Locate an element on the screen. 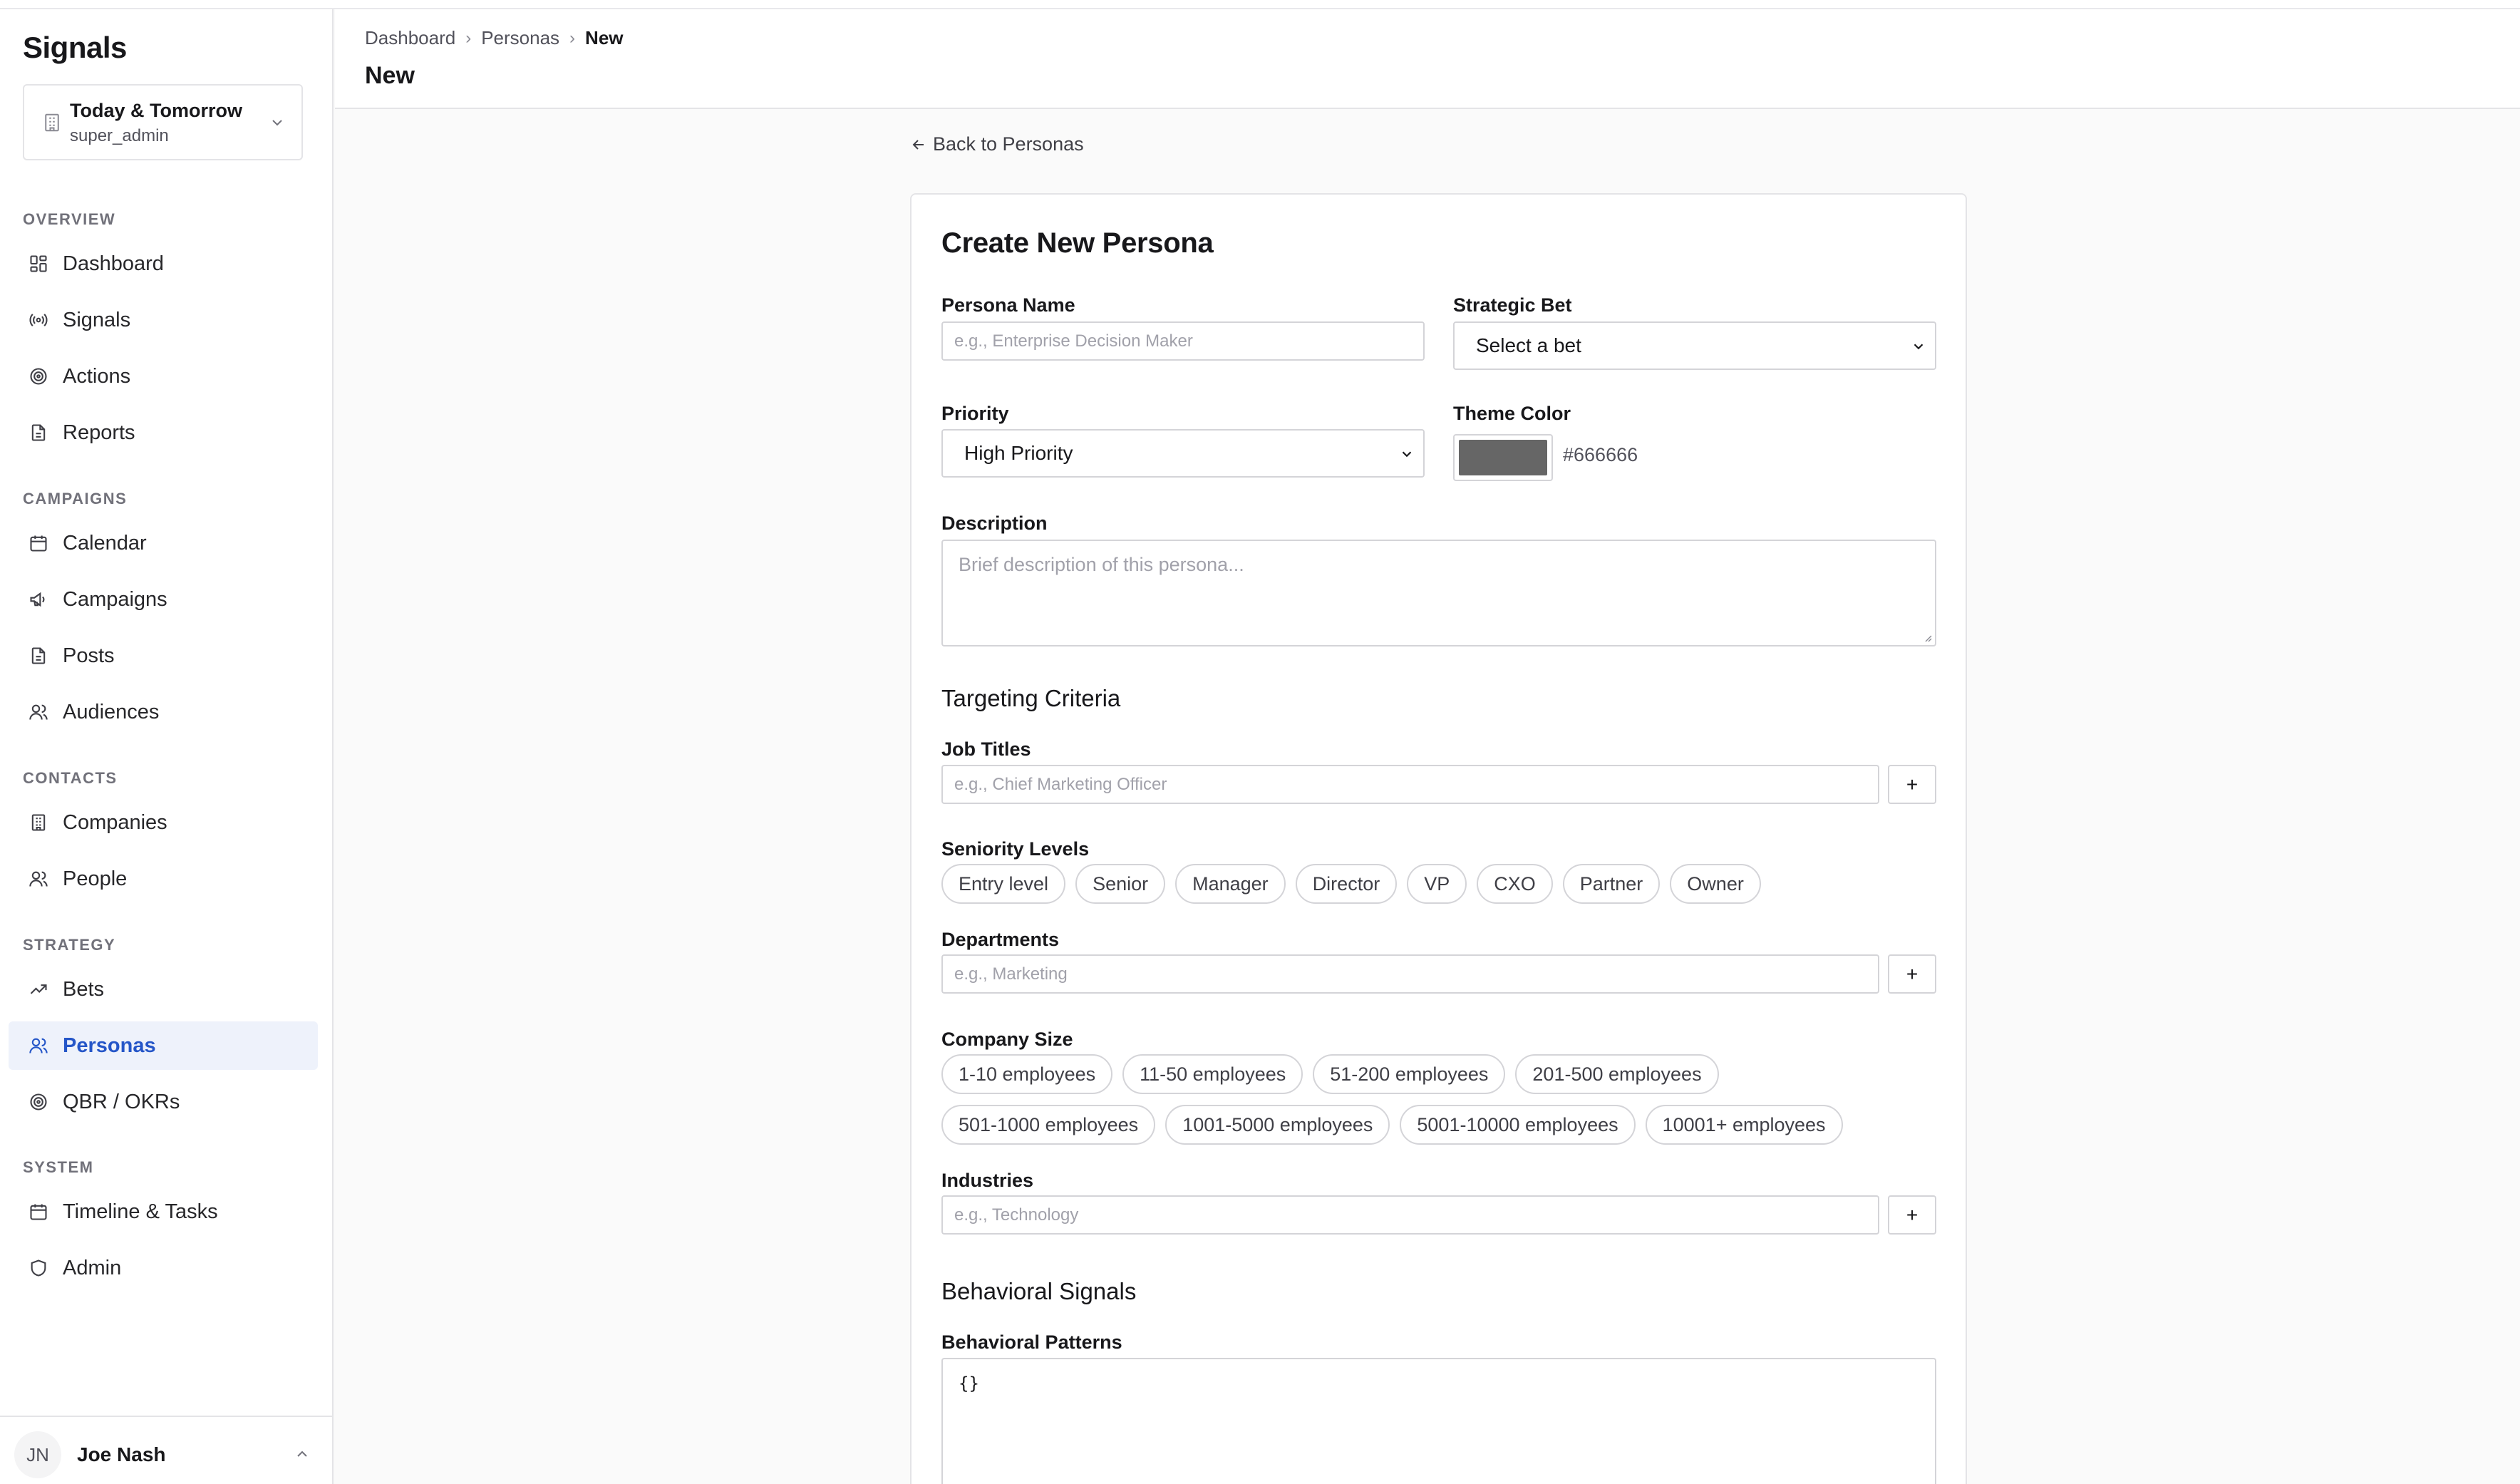  company-size-label: Company Size is located at coordinates (1007, 1039).